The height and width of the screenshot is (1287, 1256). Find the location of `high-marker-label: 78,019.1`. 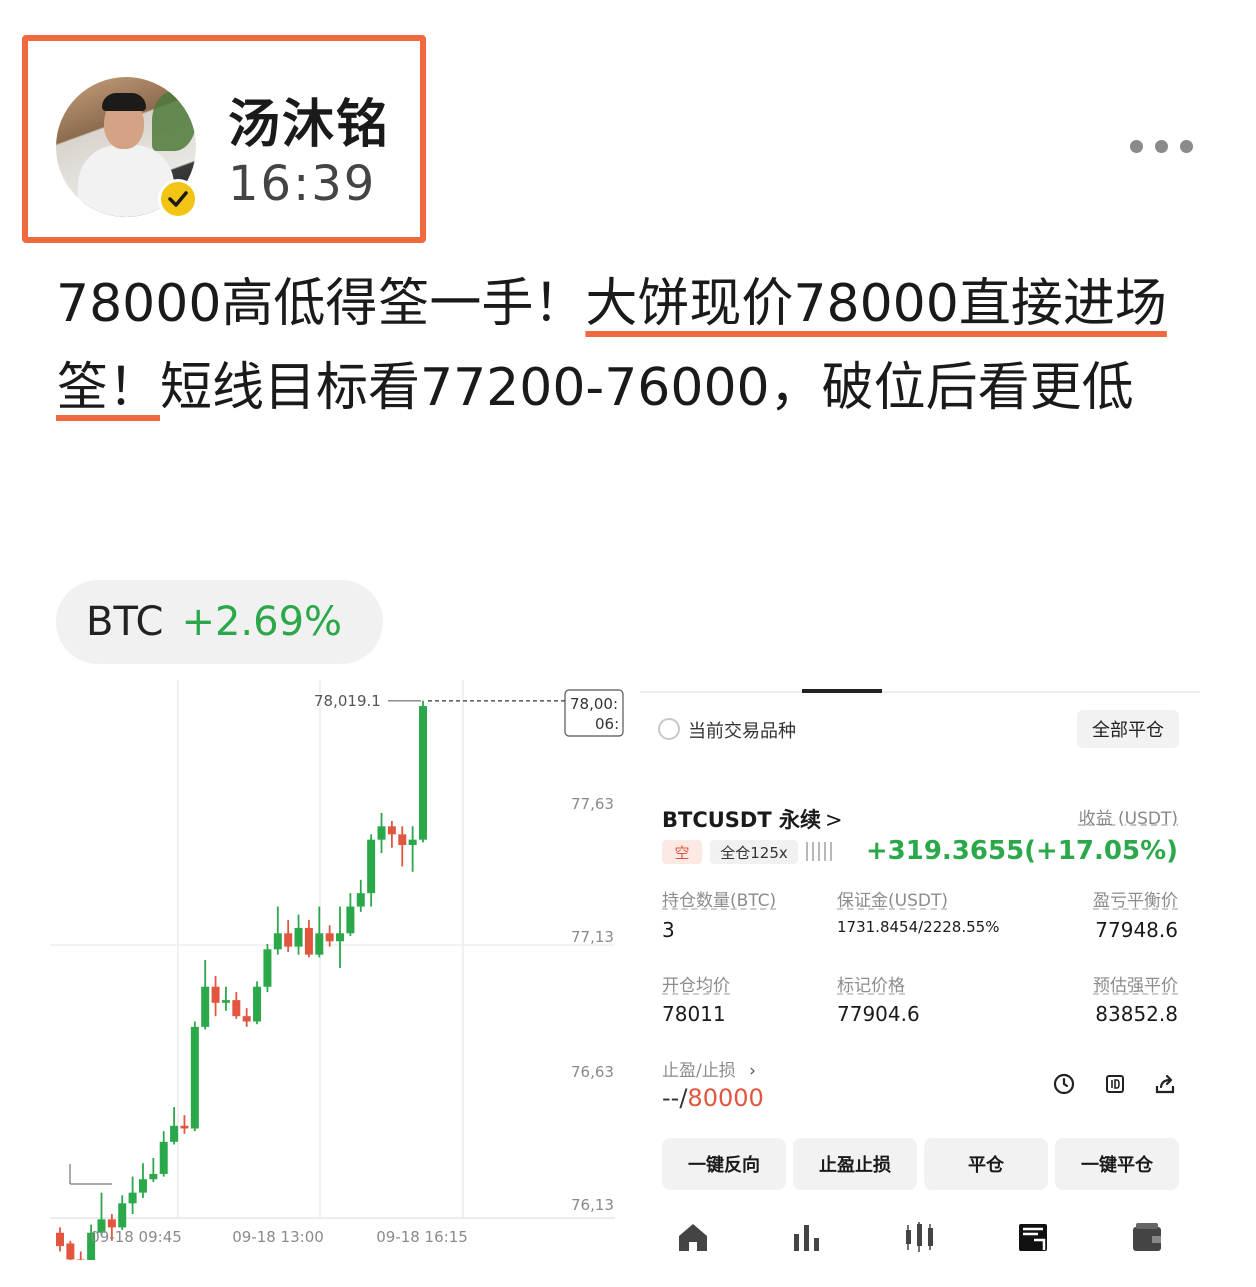

high-marker-label: 78,019.1 is located at coordinates (347, 701).